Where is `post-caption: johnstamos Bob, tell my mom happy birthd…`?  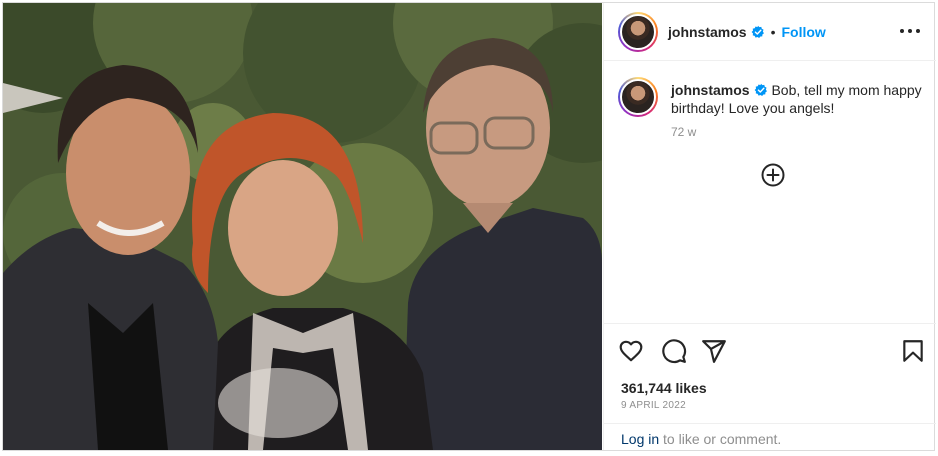 post-caption: johnstamos Bob, tell my mom happy birthd… is located at coordinates (773, 109).